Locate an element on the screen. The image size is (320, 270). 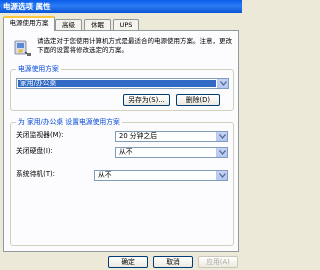
power-scheme-select: 家用/办公桌 is located at coordinates (122, 83).